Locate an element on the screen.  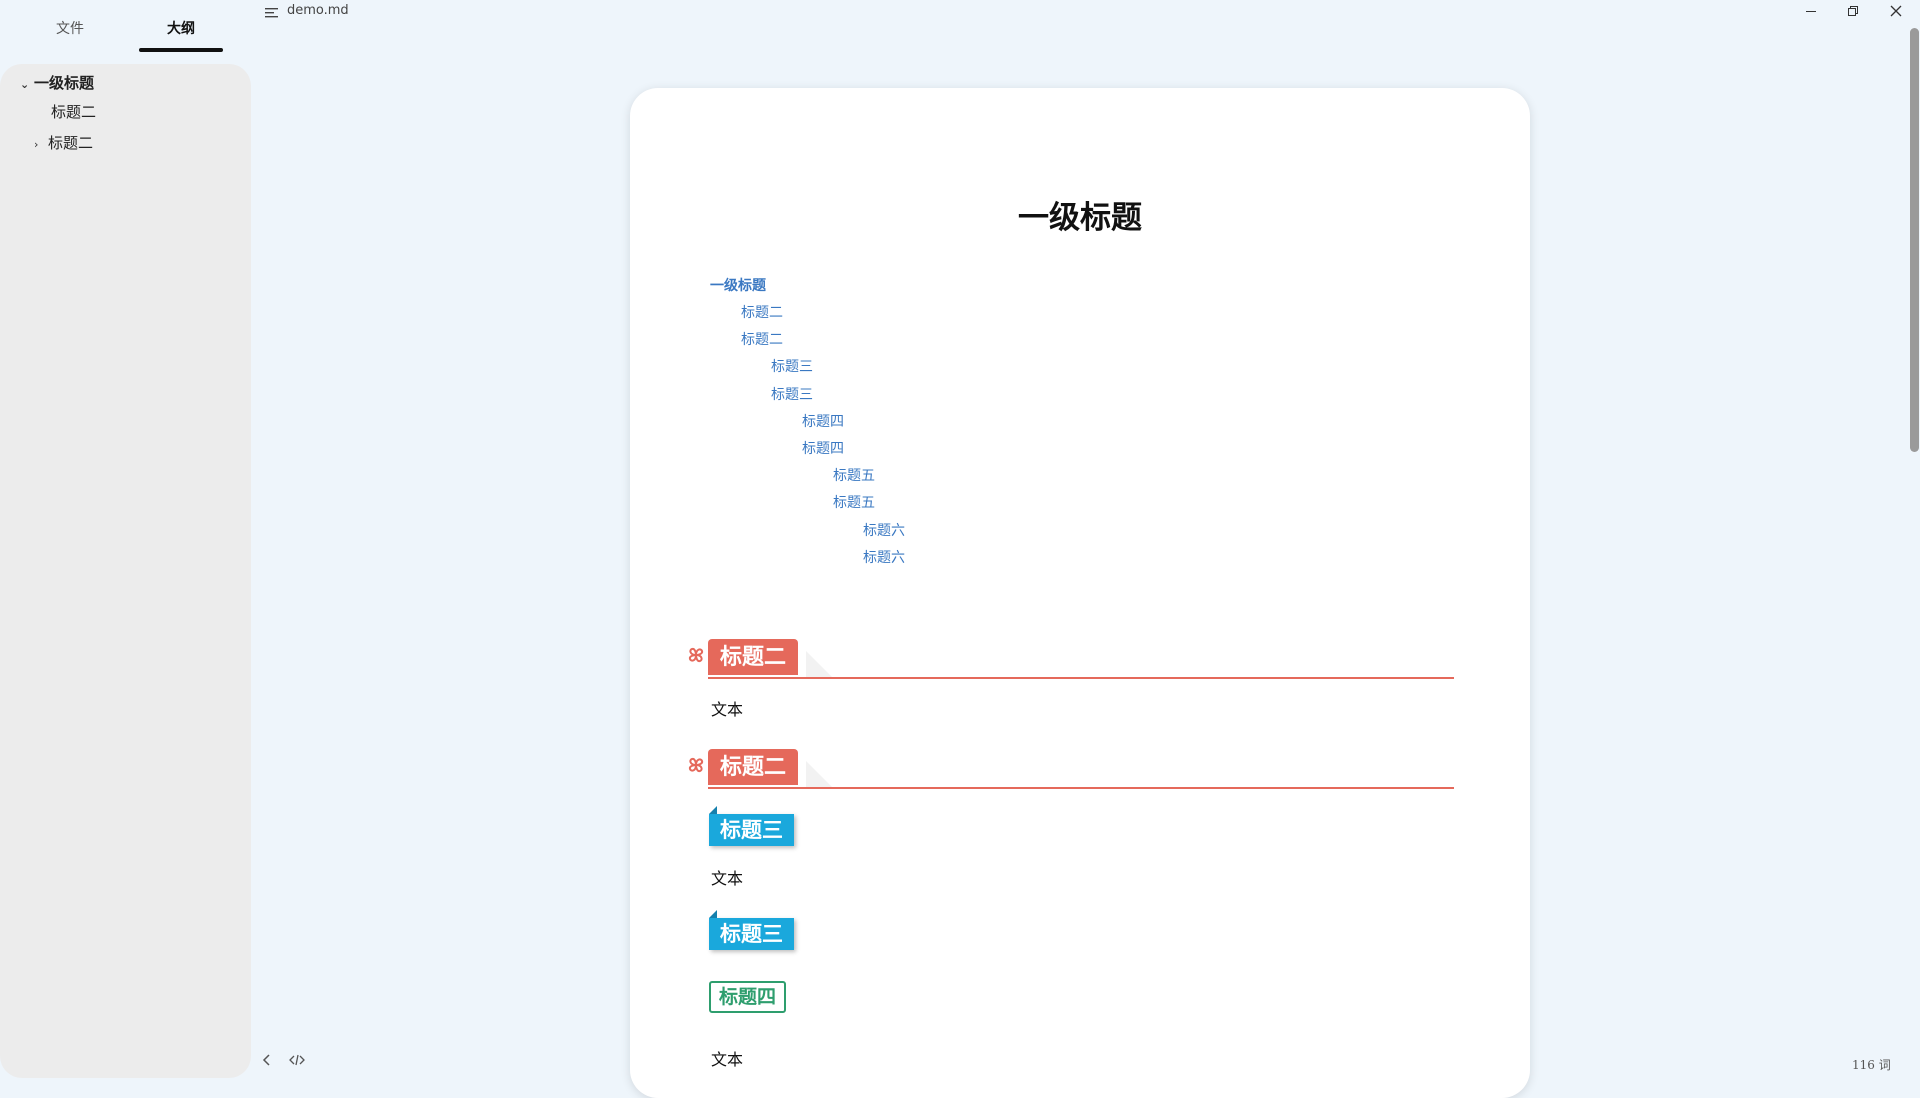
restore-button is located at coordinates (1853, 14).